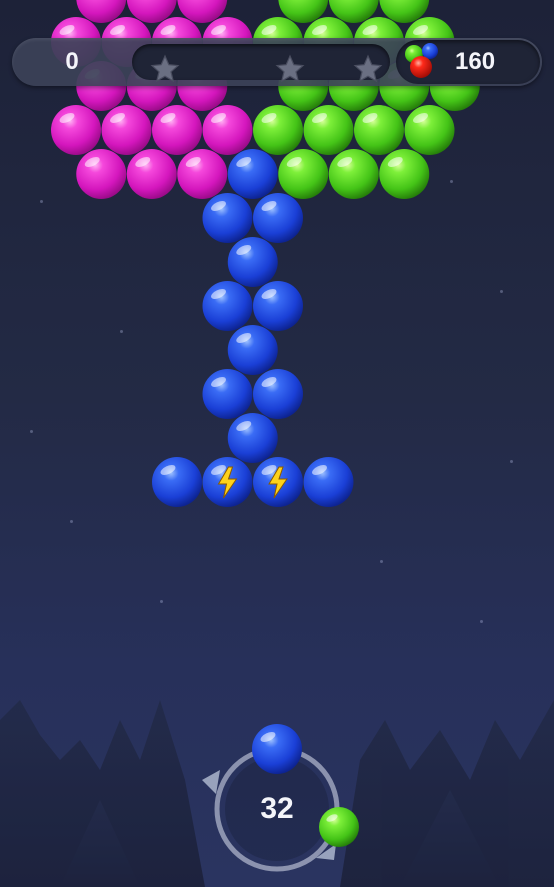 This screenshot has width=554, height=887. What do you see at coordinates (475, 61) in the screenshot?
I see `bubble-count-value: 160` at bounding box center [475, 61].